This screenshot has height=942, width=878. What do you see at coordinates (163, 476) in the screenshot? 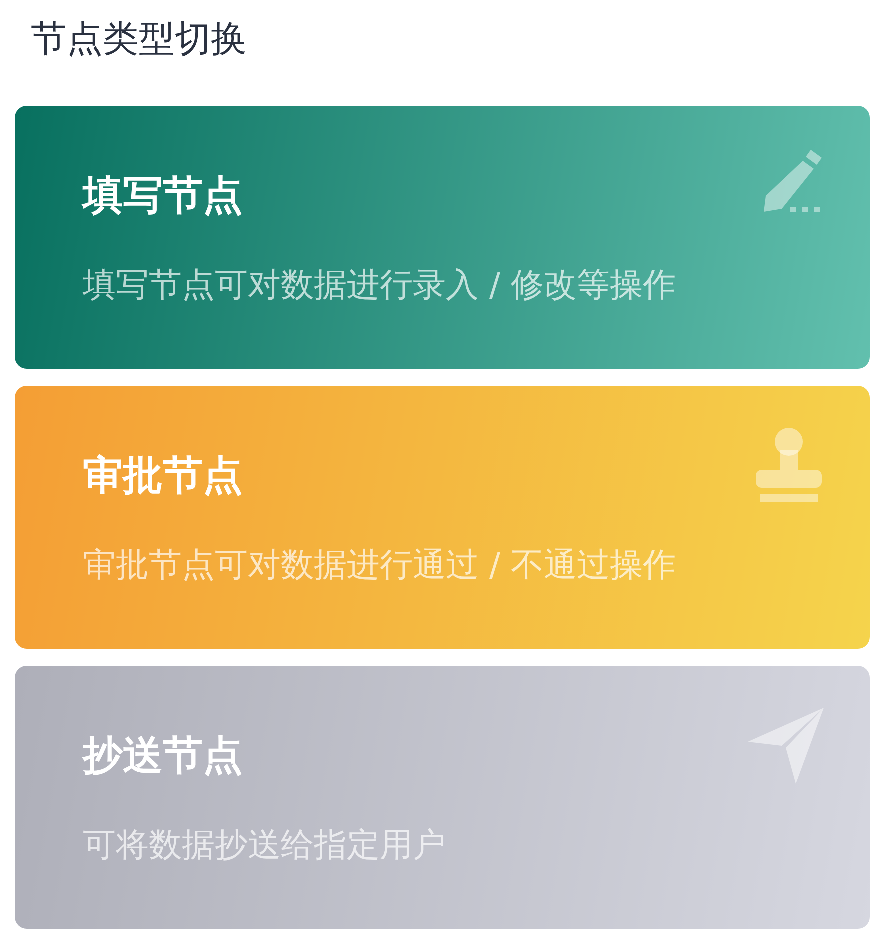
I see `card-title: 审批节点` at bounding box center [163, 476].